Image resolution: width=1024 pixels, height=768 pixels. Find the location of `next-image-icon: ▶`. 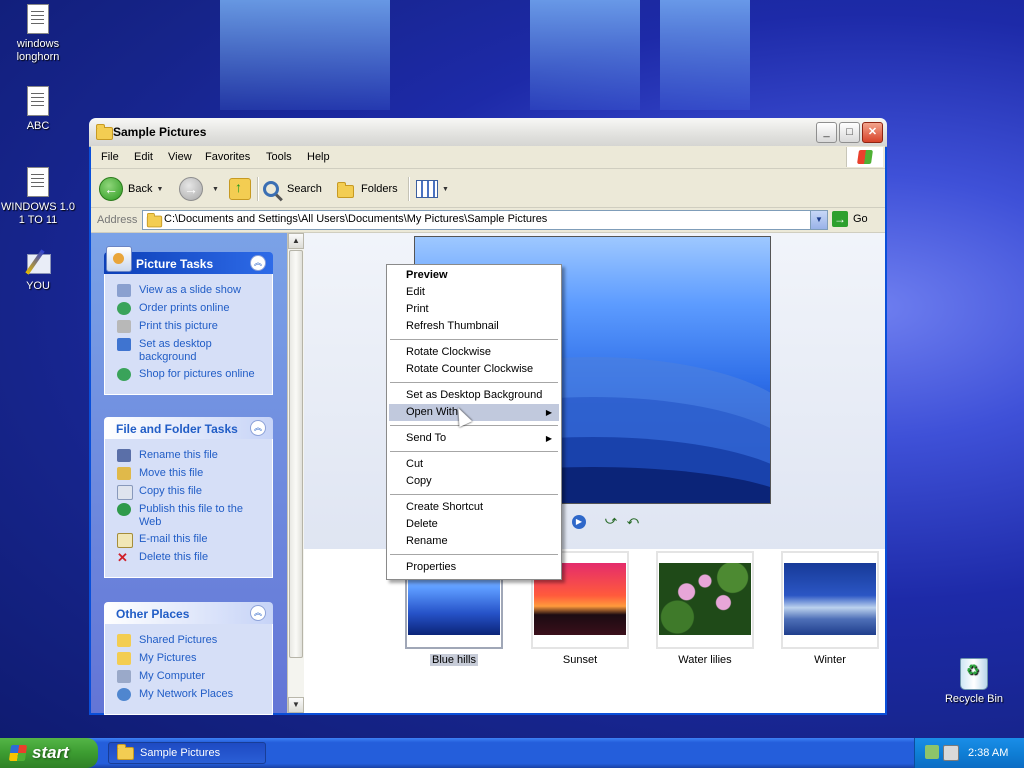

next-image-icon: ▶ is located at coordinates (579, 522).